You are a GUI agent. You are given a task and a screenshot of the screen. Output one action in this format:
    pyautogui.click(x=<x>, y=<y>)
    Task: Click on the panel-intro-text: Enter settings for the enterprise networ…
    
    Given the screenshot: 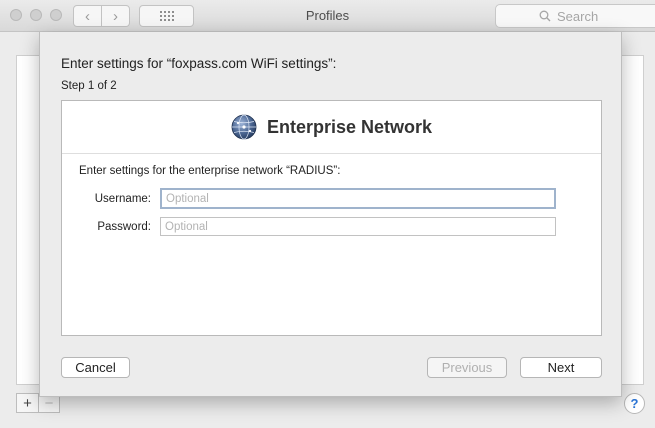 What is the action you would take?
    pyautogui.click(x=210, y=171)
    